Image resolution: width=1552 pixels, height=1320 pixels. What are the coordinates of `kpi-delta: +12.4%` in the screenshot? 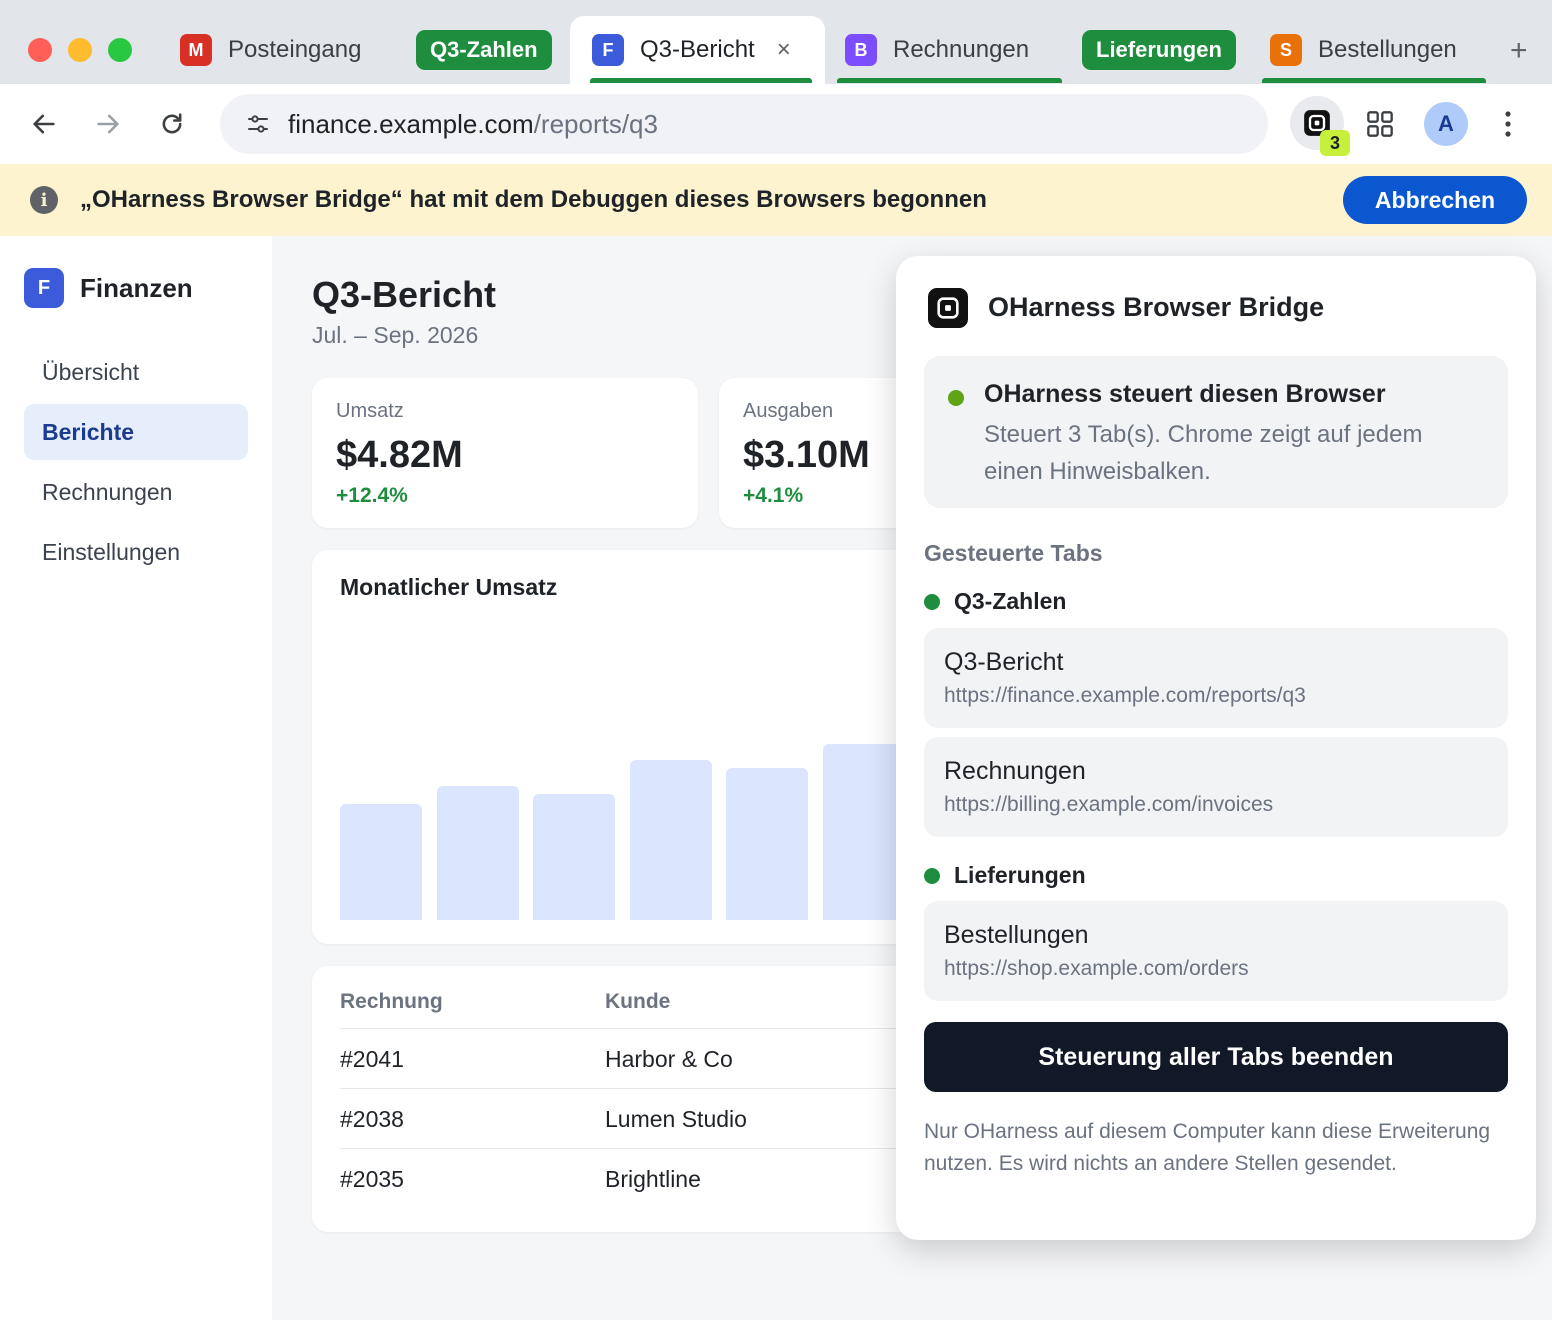 It's located at (372, 495).